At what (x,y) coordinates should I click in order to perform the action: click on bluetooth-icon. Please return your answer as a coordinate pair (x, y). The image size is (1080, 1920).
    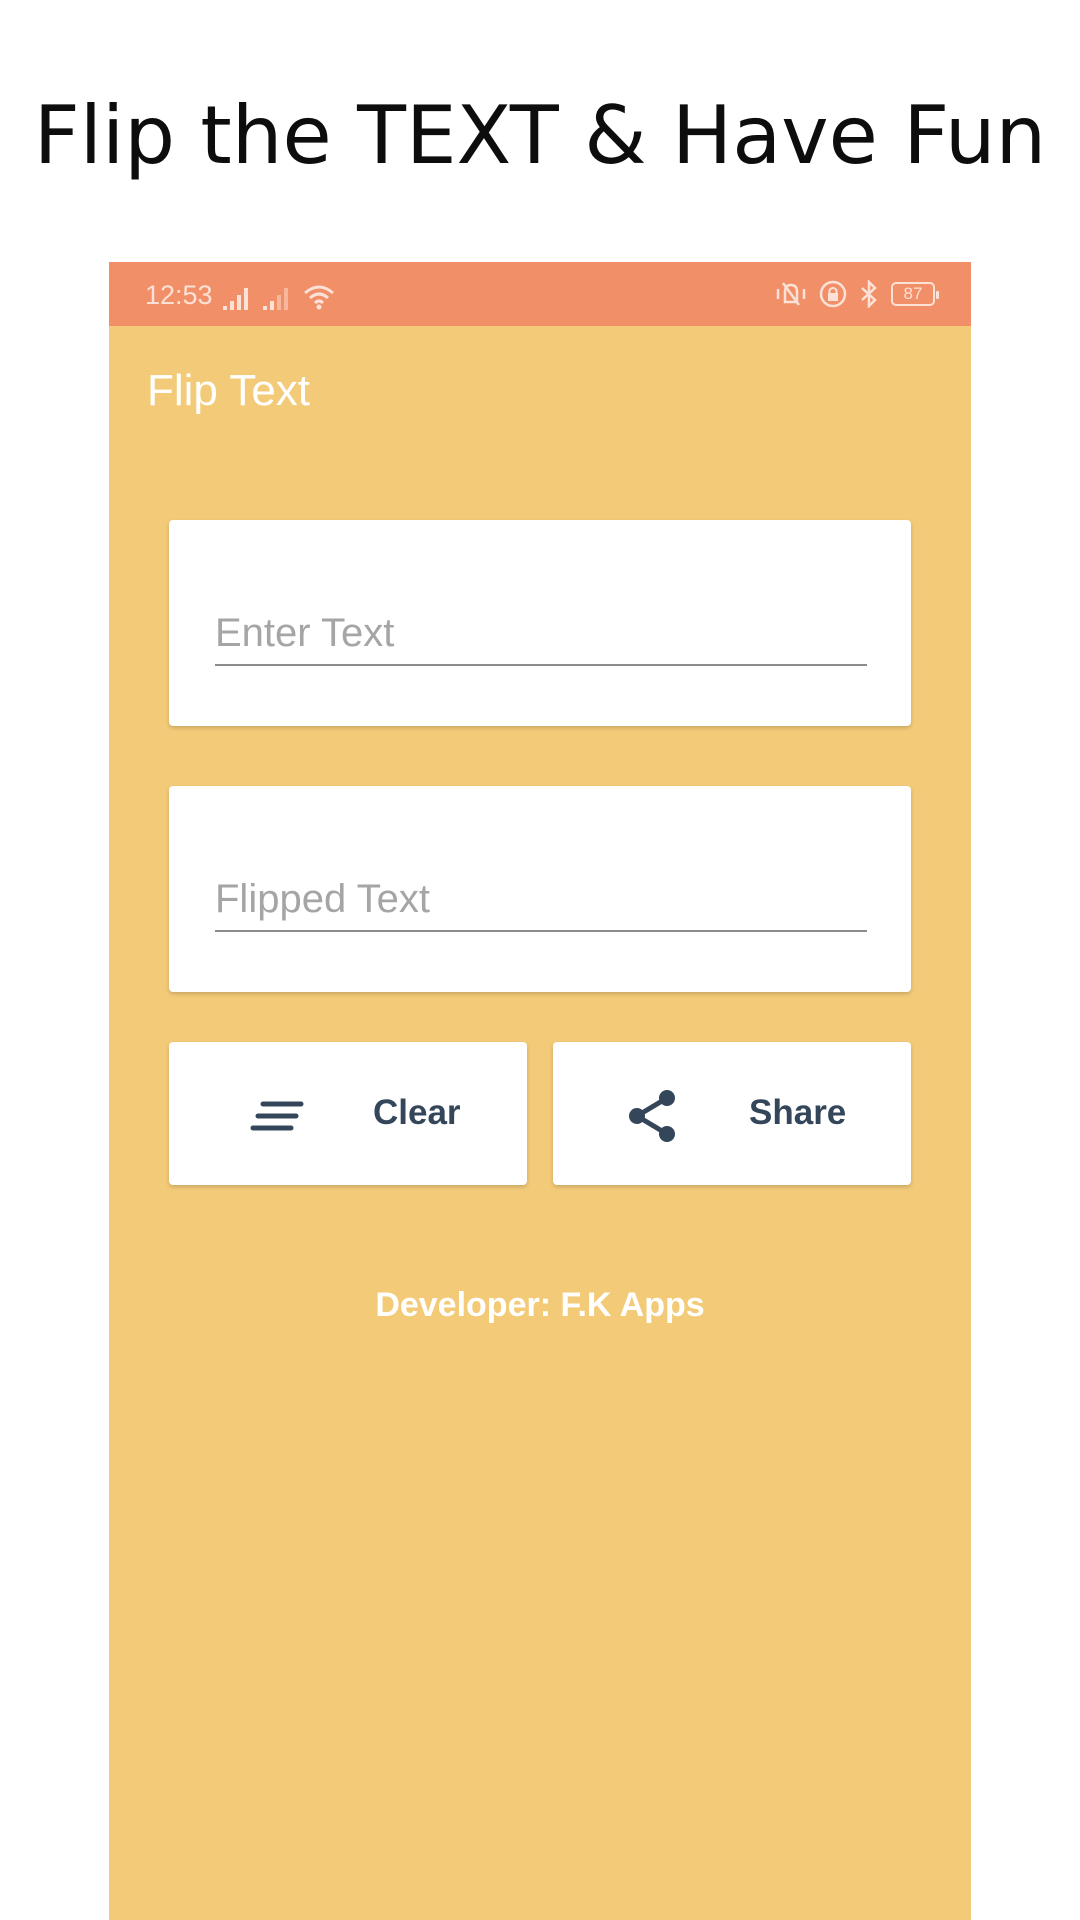
    Looking at the image, I should click on (869, 294).